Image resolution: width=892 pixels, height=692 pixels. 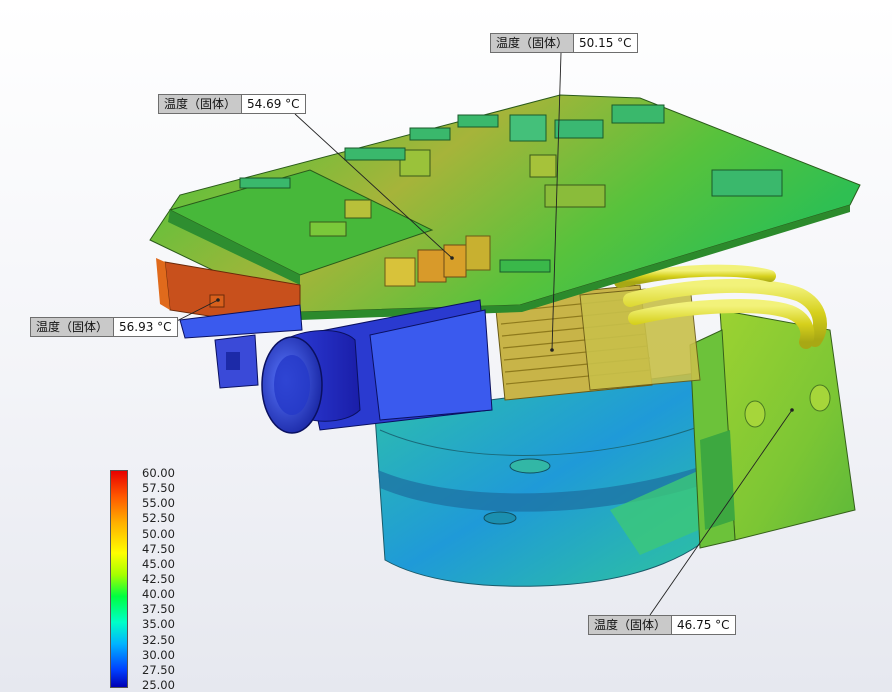 I want to click on legend-tick-label: 50.00, so click(x=158, y=533).